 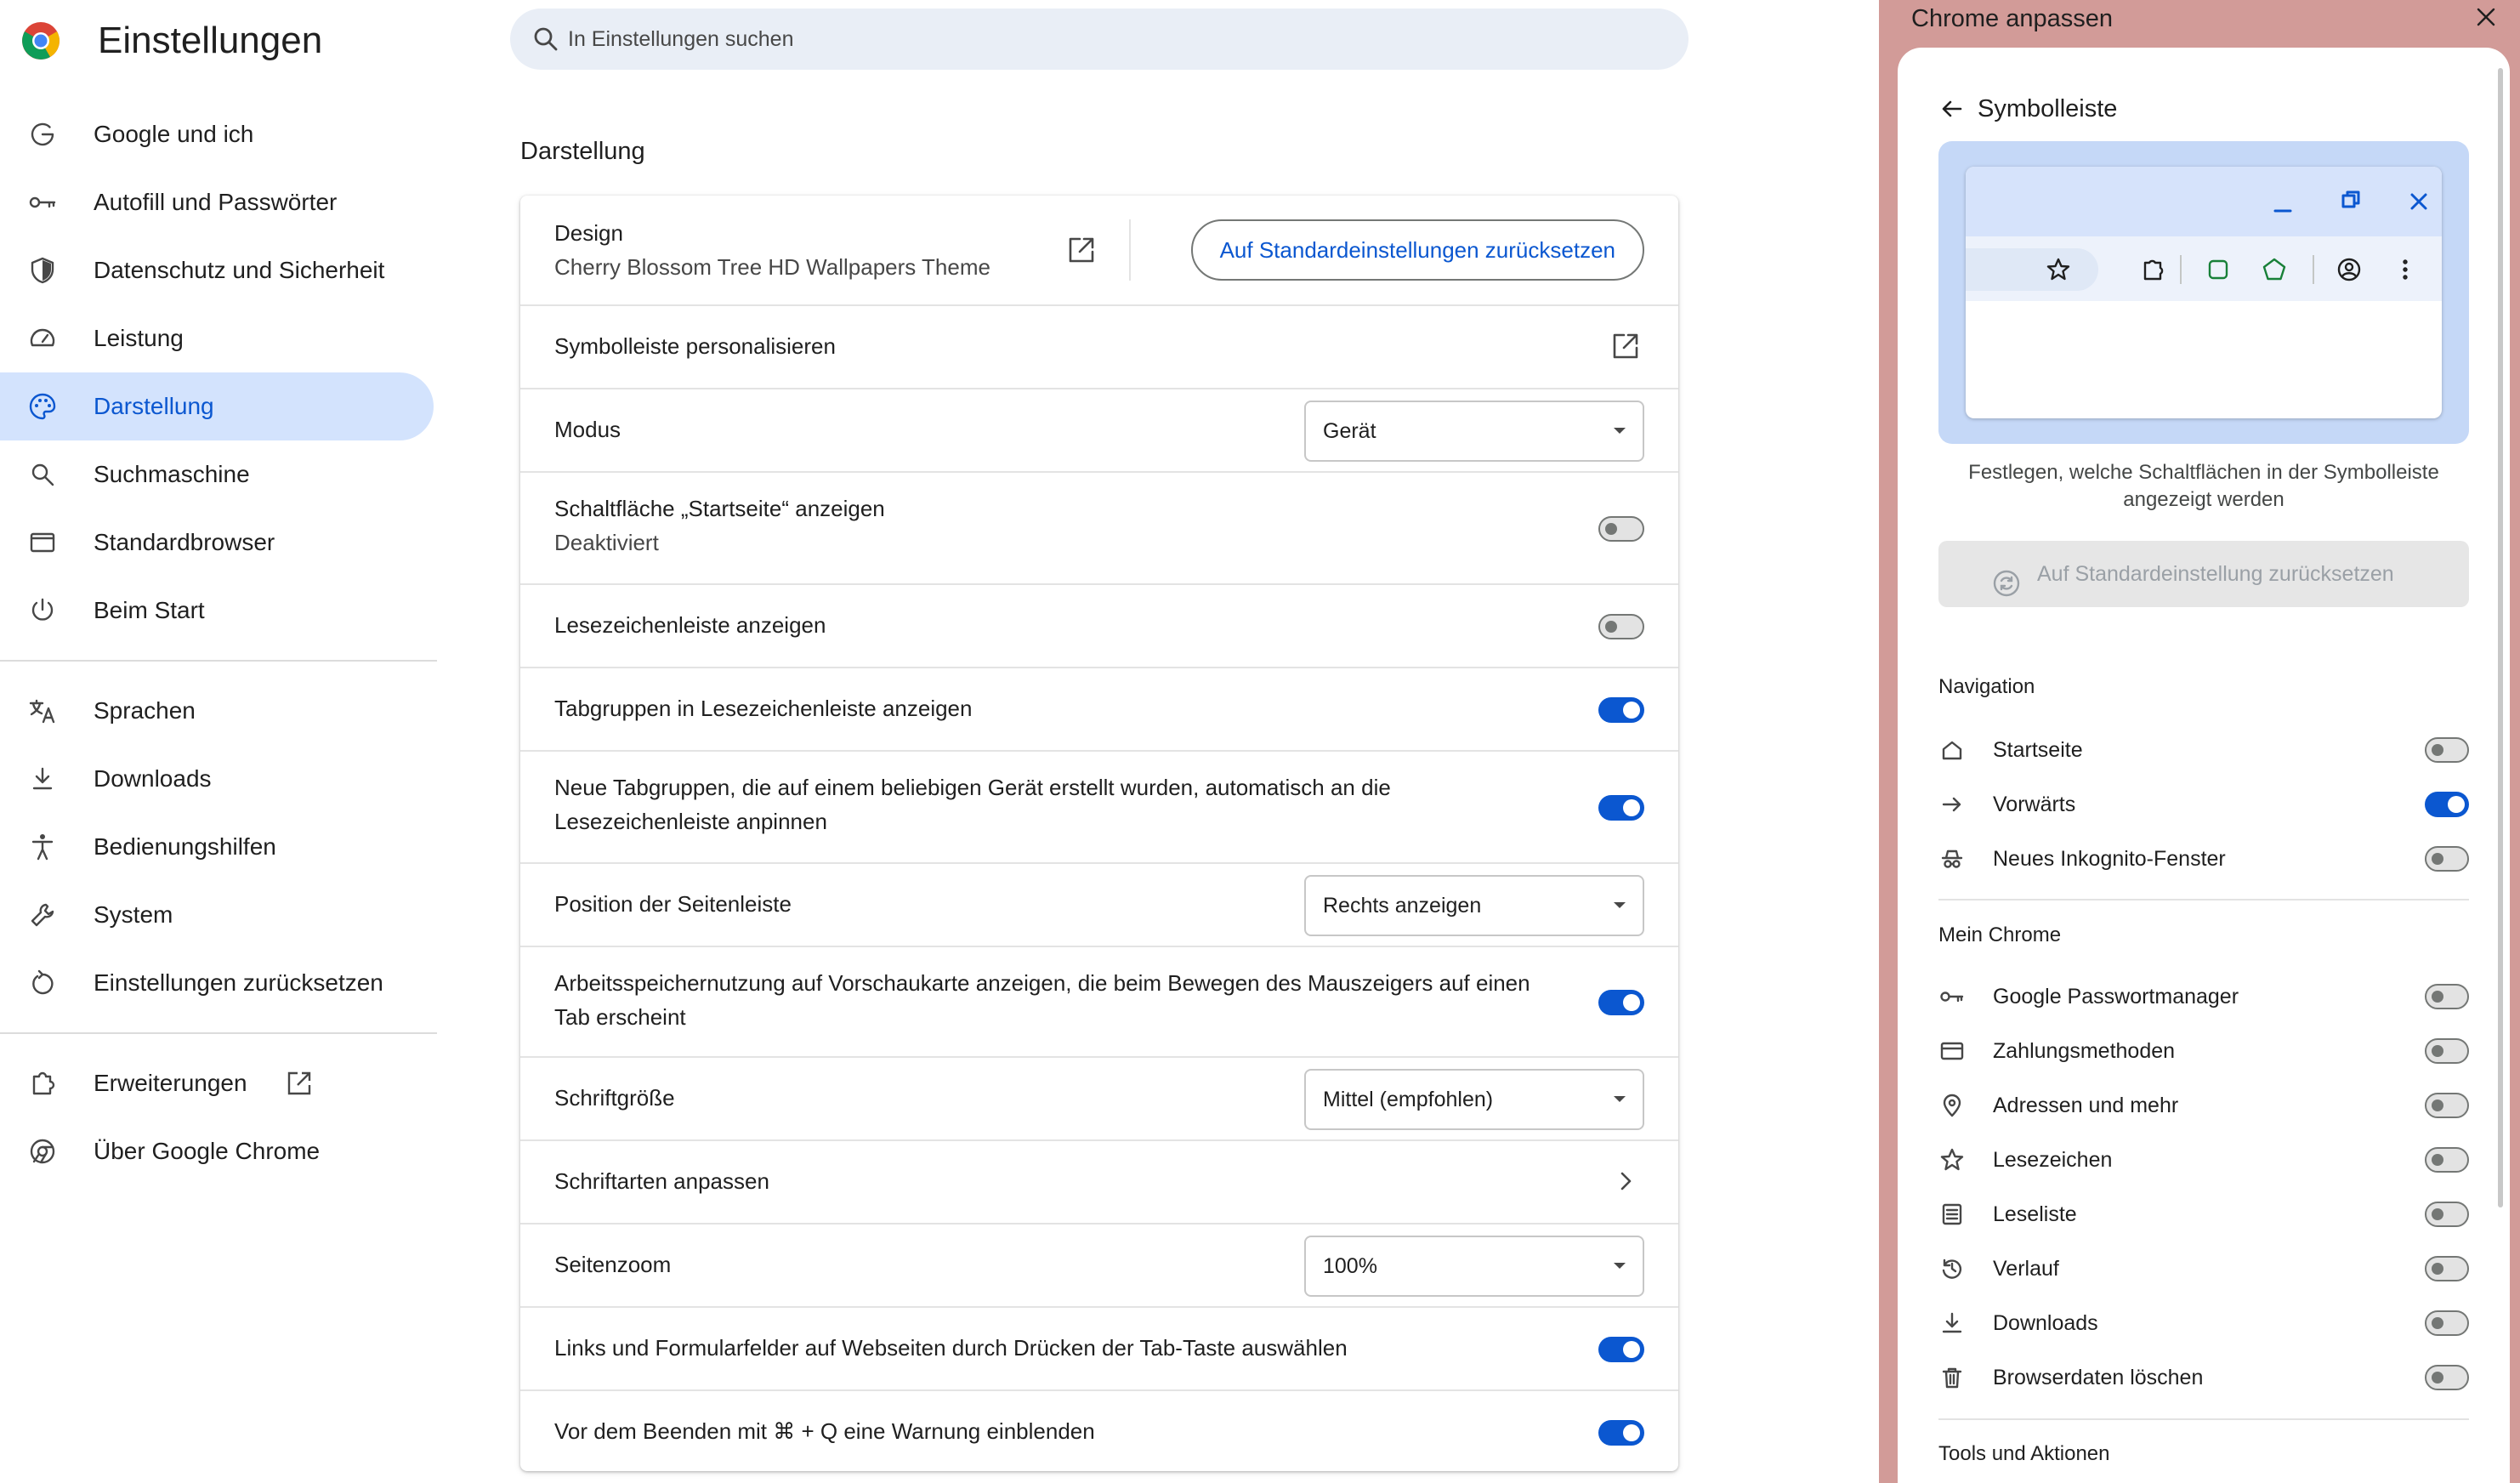 I want to click on home-button-toggle, so click(x=1621, y=529).